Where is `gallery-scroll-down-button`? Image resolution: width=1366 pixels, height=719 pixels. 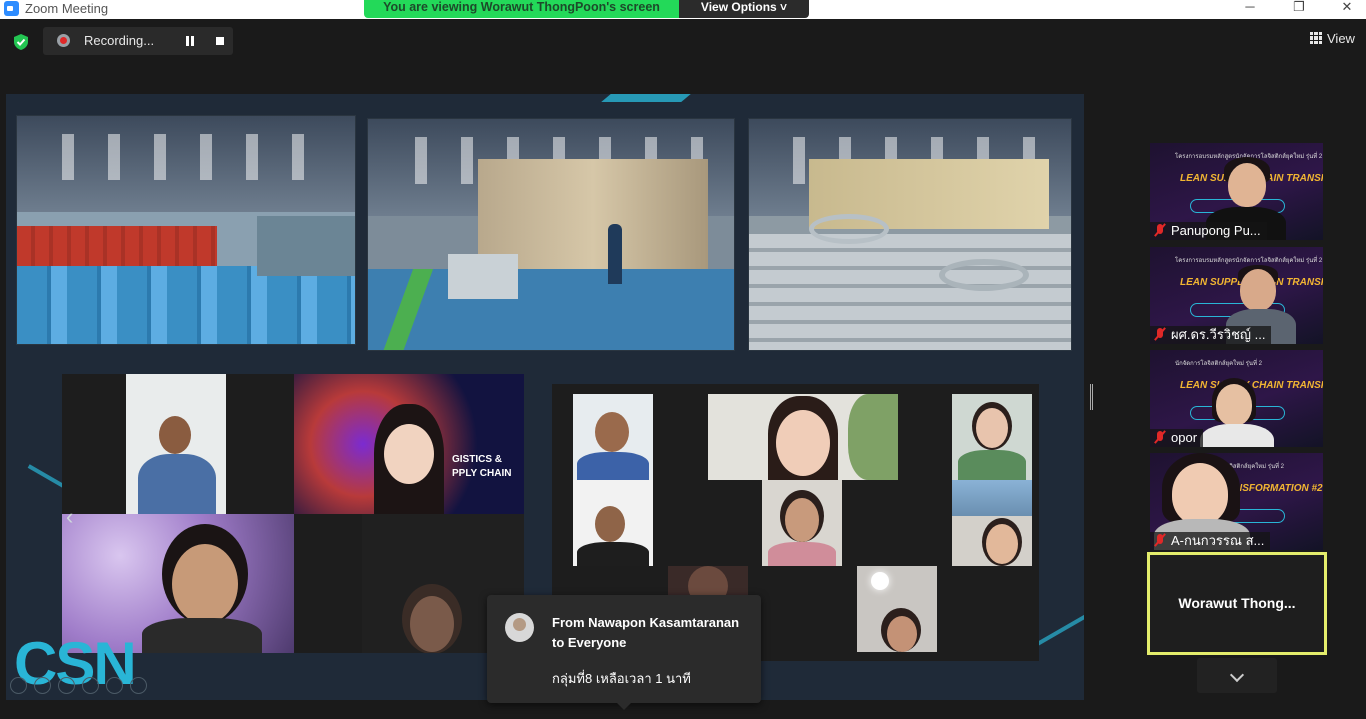
gallery-scroll-down-button is located at coordinates (1237, 675).